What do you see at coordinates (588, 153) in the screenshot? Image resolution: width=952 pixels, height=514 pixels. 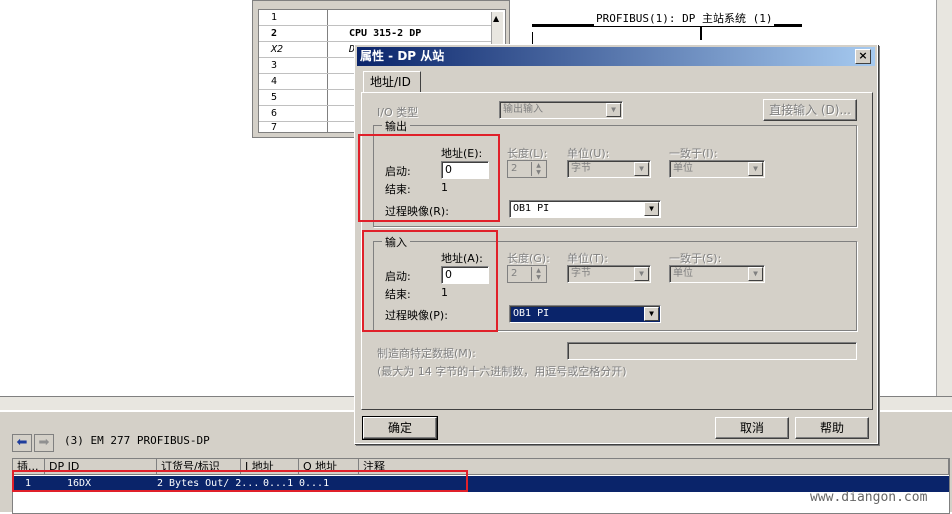 I see `output-unit-label: 单位(U):` at bounding box center [588, 153].